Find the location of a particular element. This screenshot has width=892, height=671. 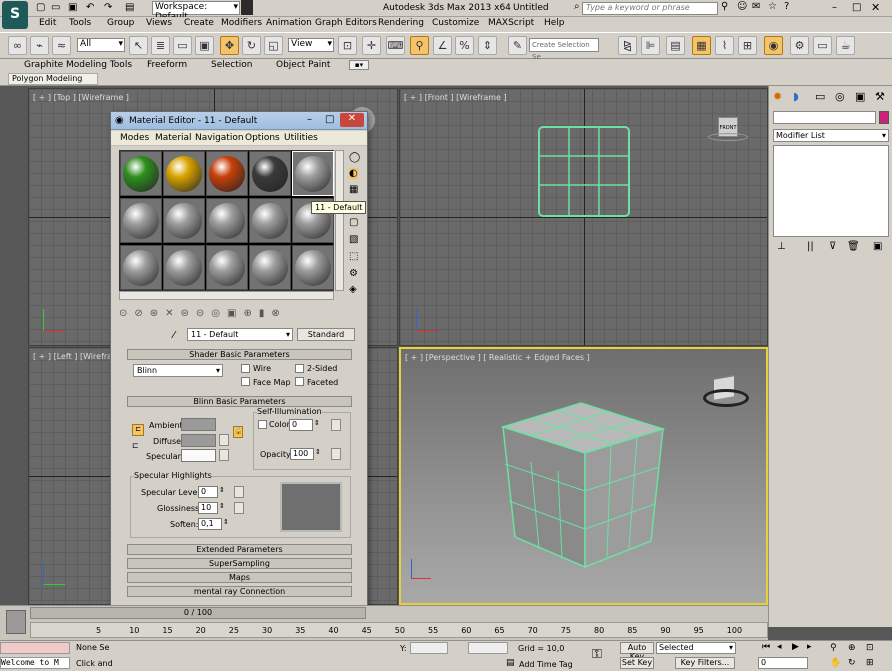

make-unique-icon: ⊽ is located at coordinates (832, 246).